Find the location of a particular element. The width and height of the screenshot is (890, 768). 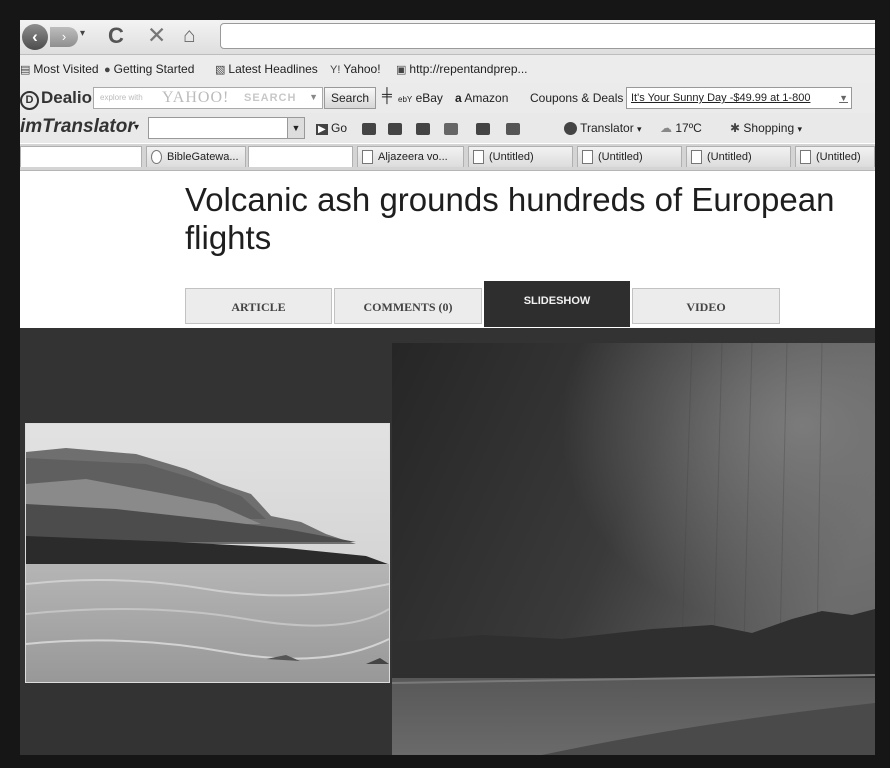

bookmark-label: Getting Started is located at coordinates (154, 69).